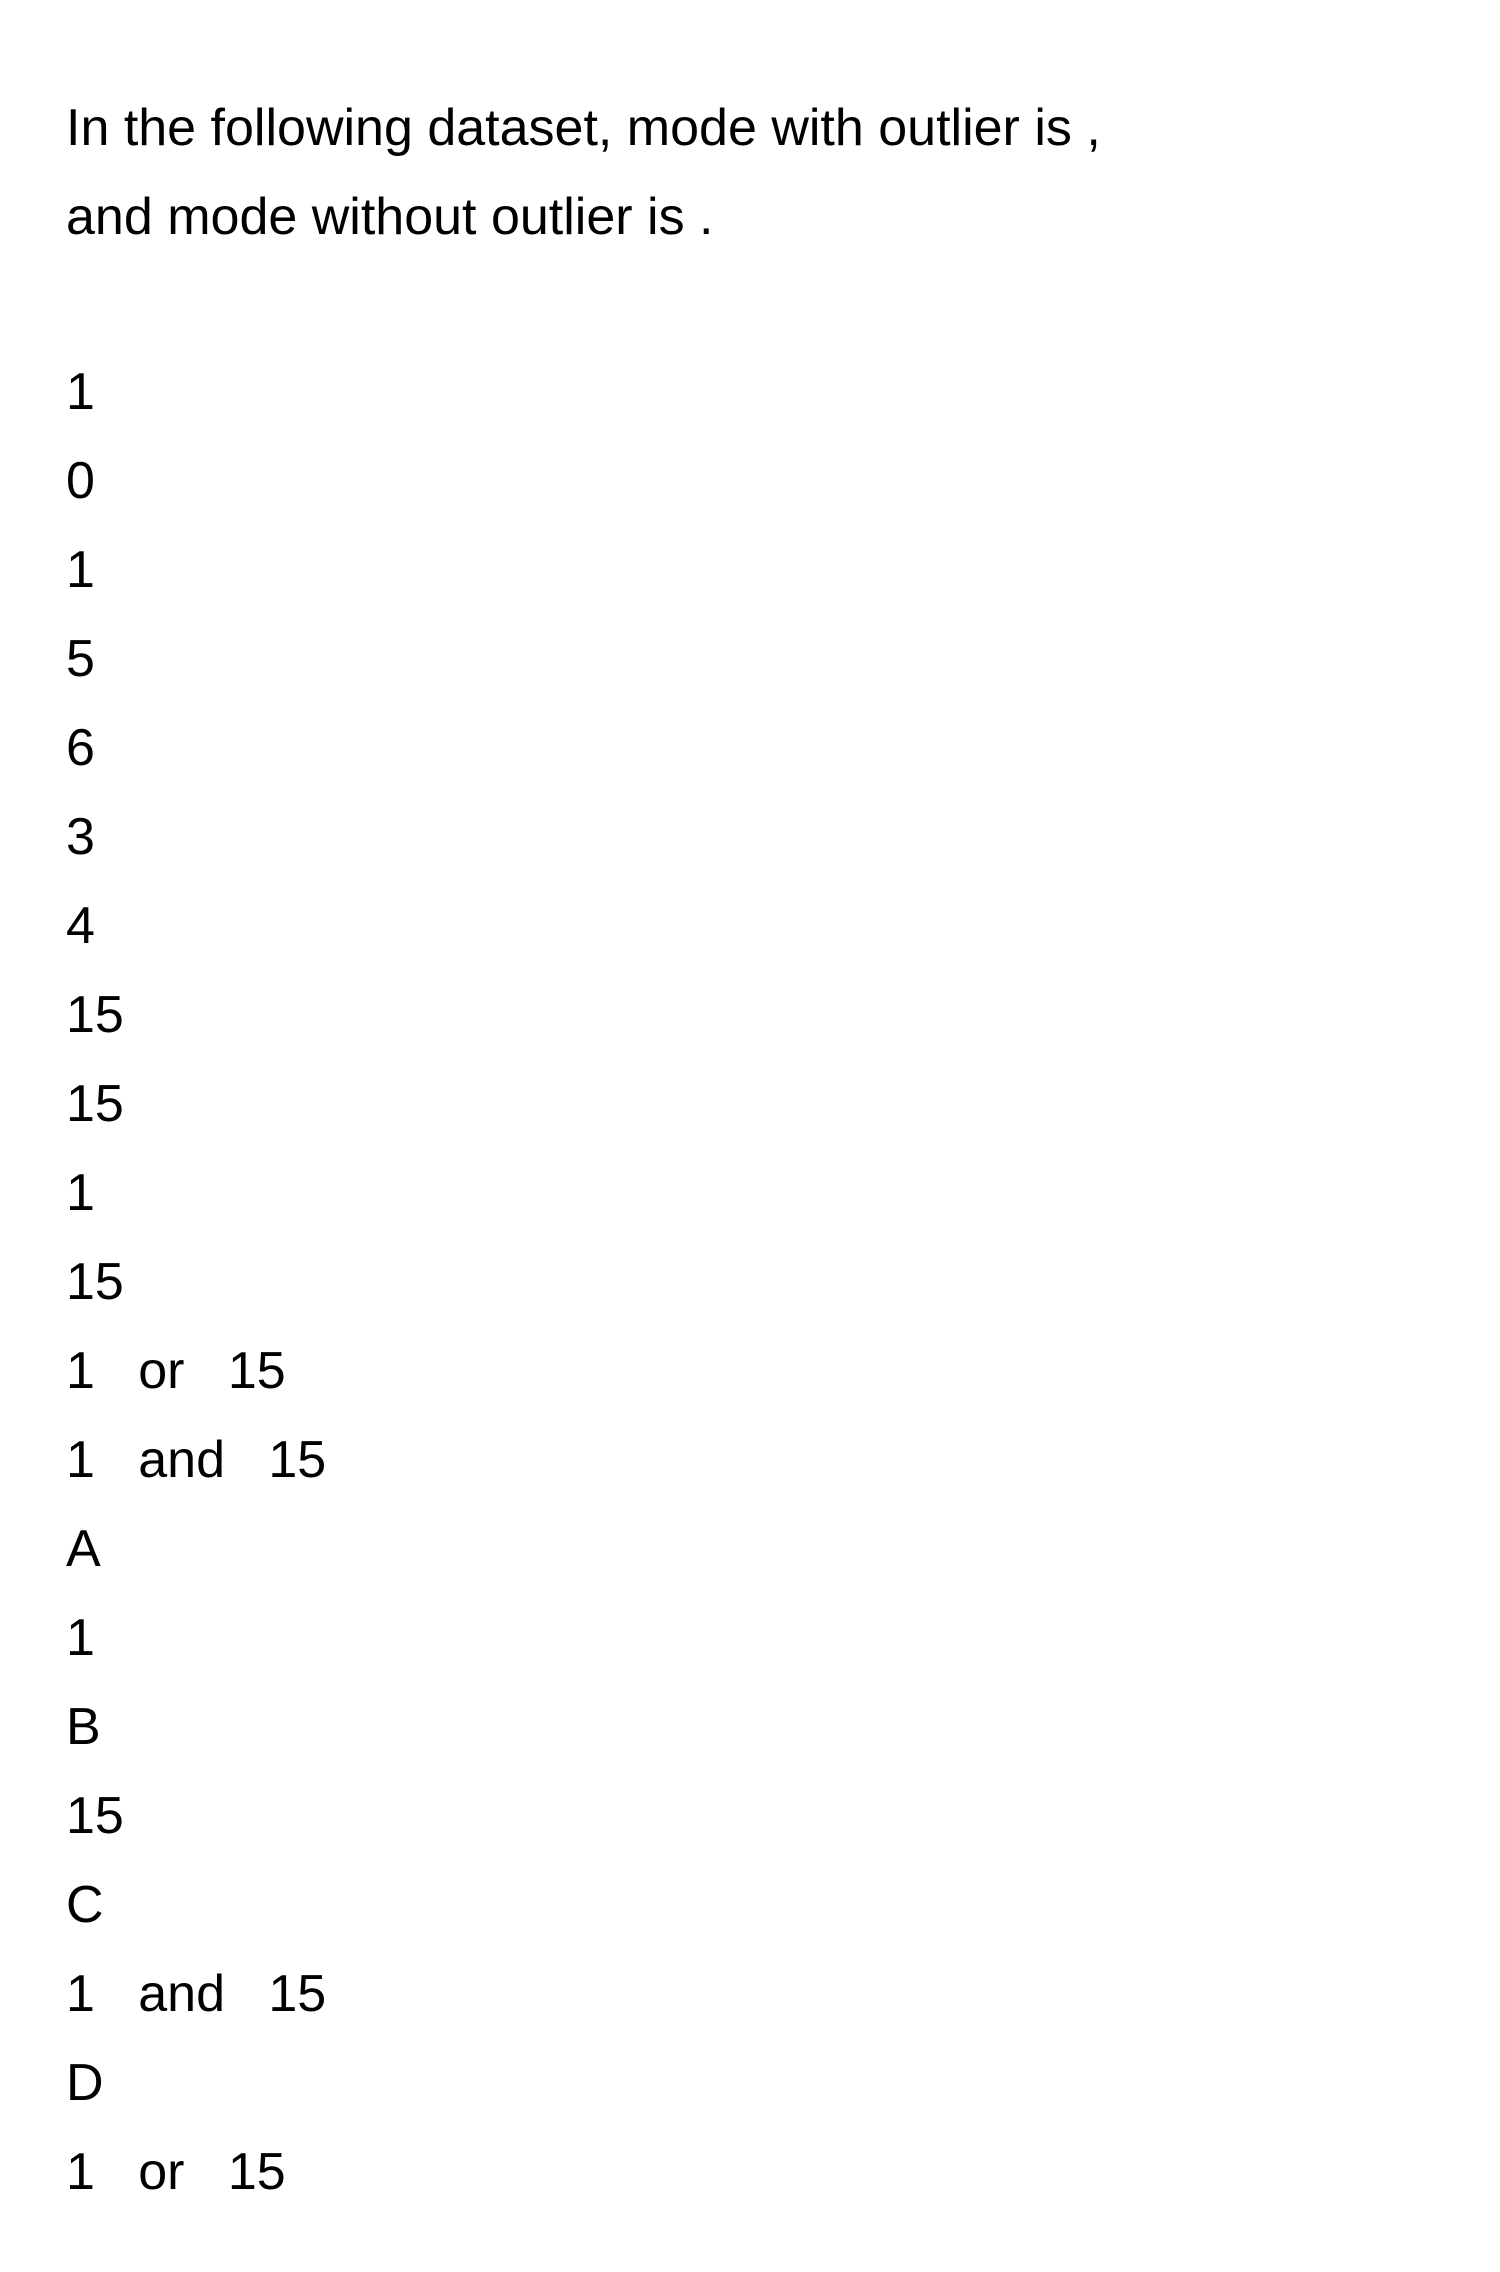 The height and width of the screenshot is (2272, 1500). I want to click on option-d-text: 1 or 15, so click(763, 2172).